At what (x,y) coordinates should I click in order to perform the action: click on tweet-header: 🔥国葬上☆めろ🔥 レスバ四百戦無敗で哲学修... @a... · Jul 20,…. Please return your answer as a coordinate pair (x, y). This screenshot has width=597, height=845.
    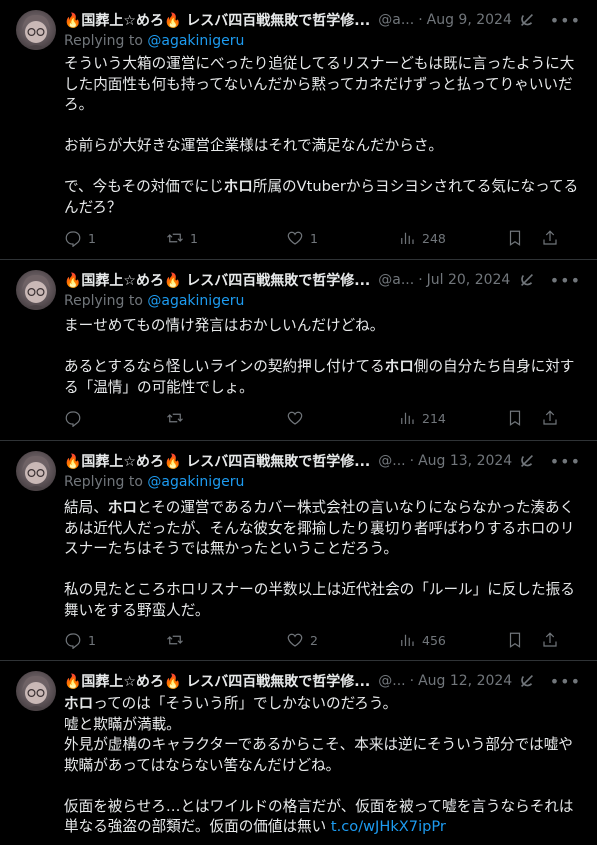
    Looking at the image, I should click on (322, 280).